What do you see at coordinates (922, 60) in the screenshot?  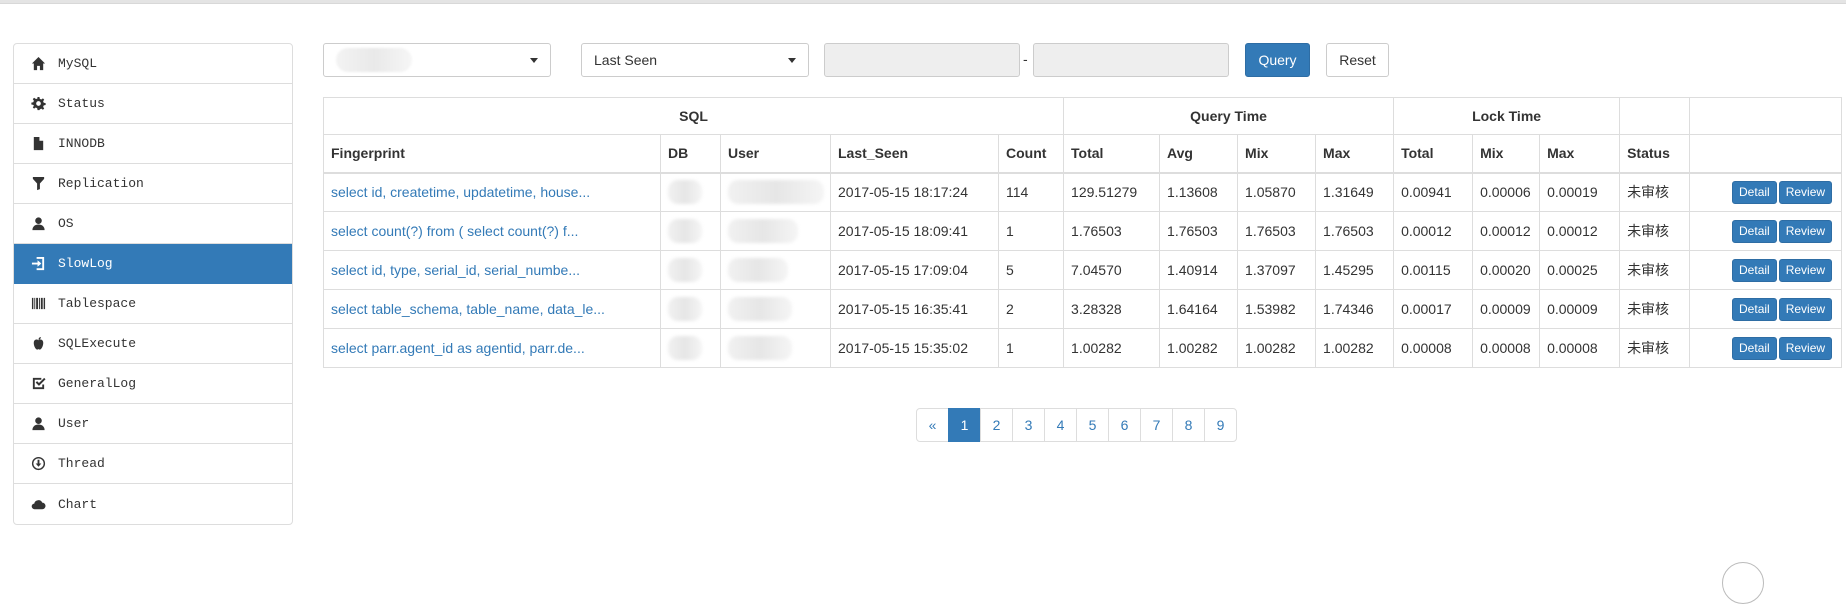 I see `start-date-input` at bounding box center [922, 60].